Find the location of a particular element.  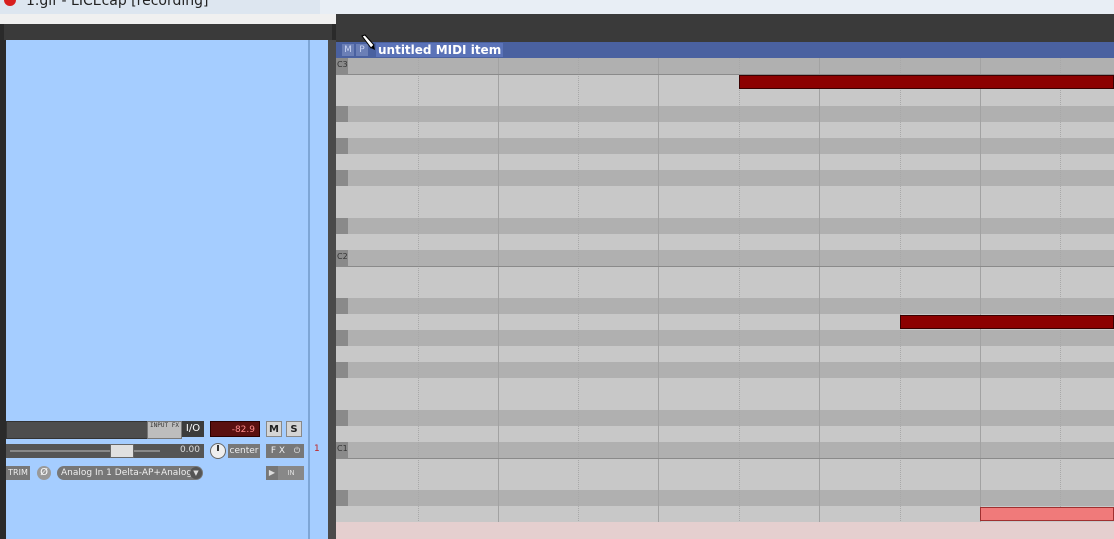

record-input-selector: Analog In 1 Delta-AP+Analog I ▼ is located at coordinates (130, 473).